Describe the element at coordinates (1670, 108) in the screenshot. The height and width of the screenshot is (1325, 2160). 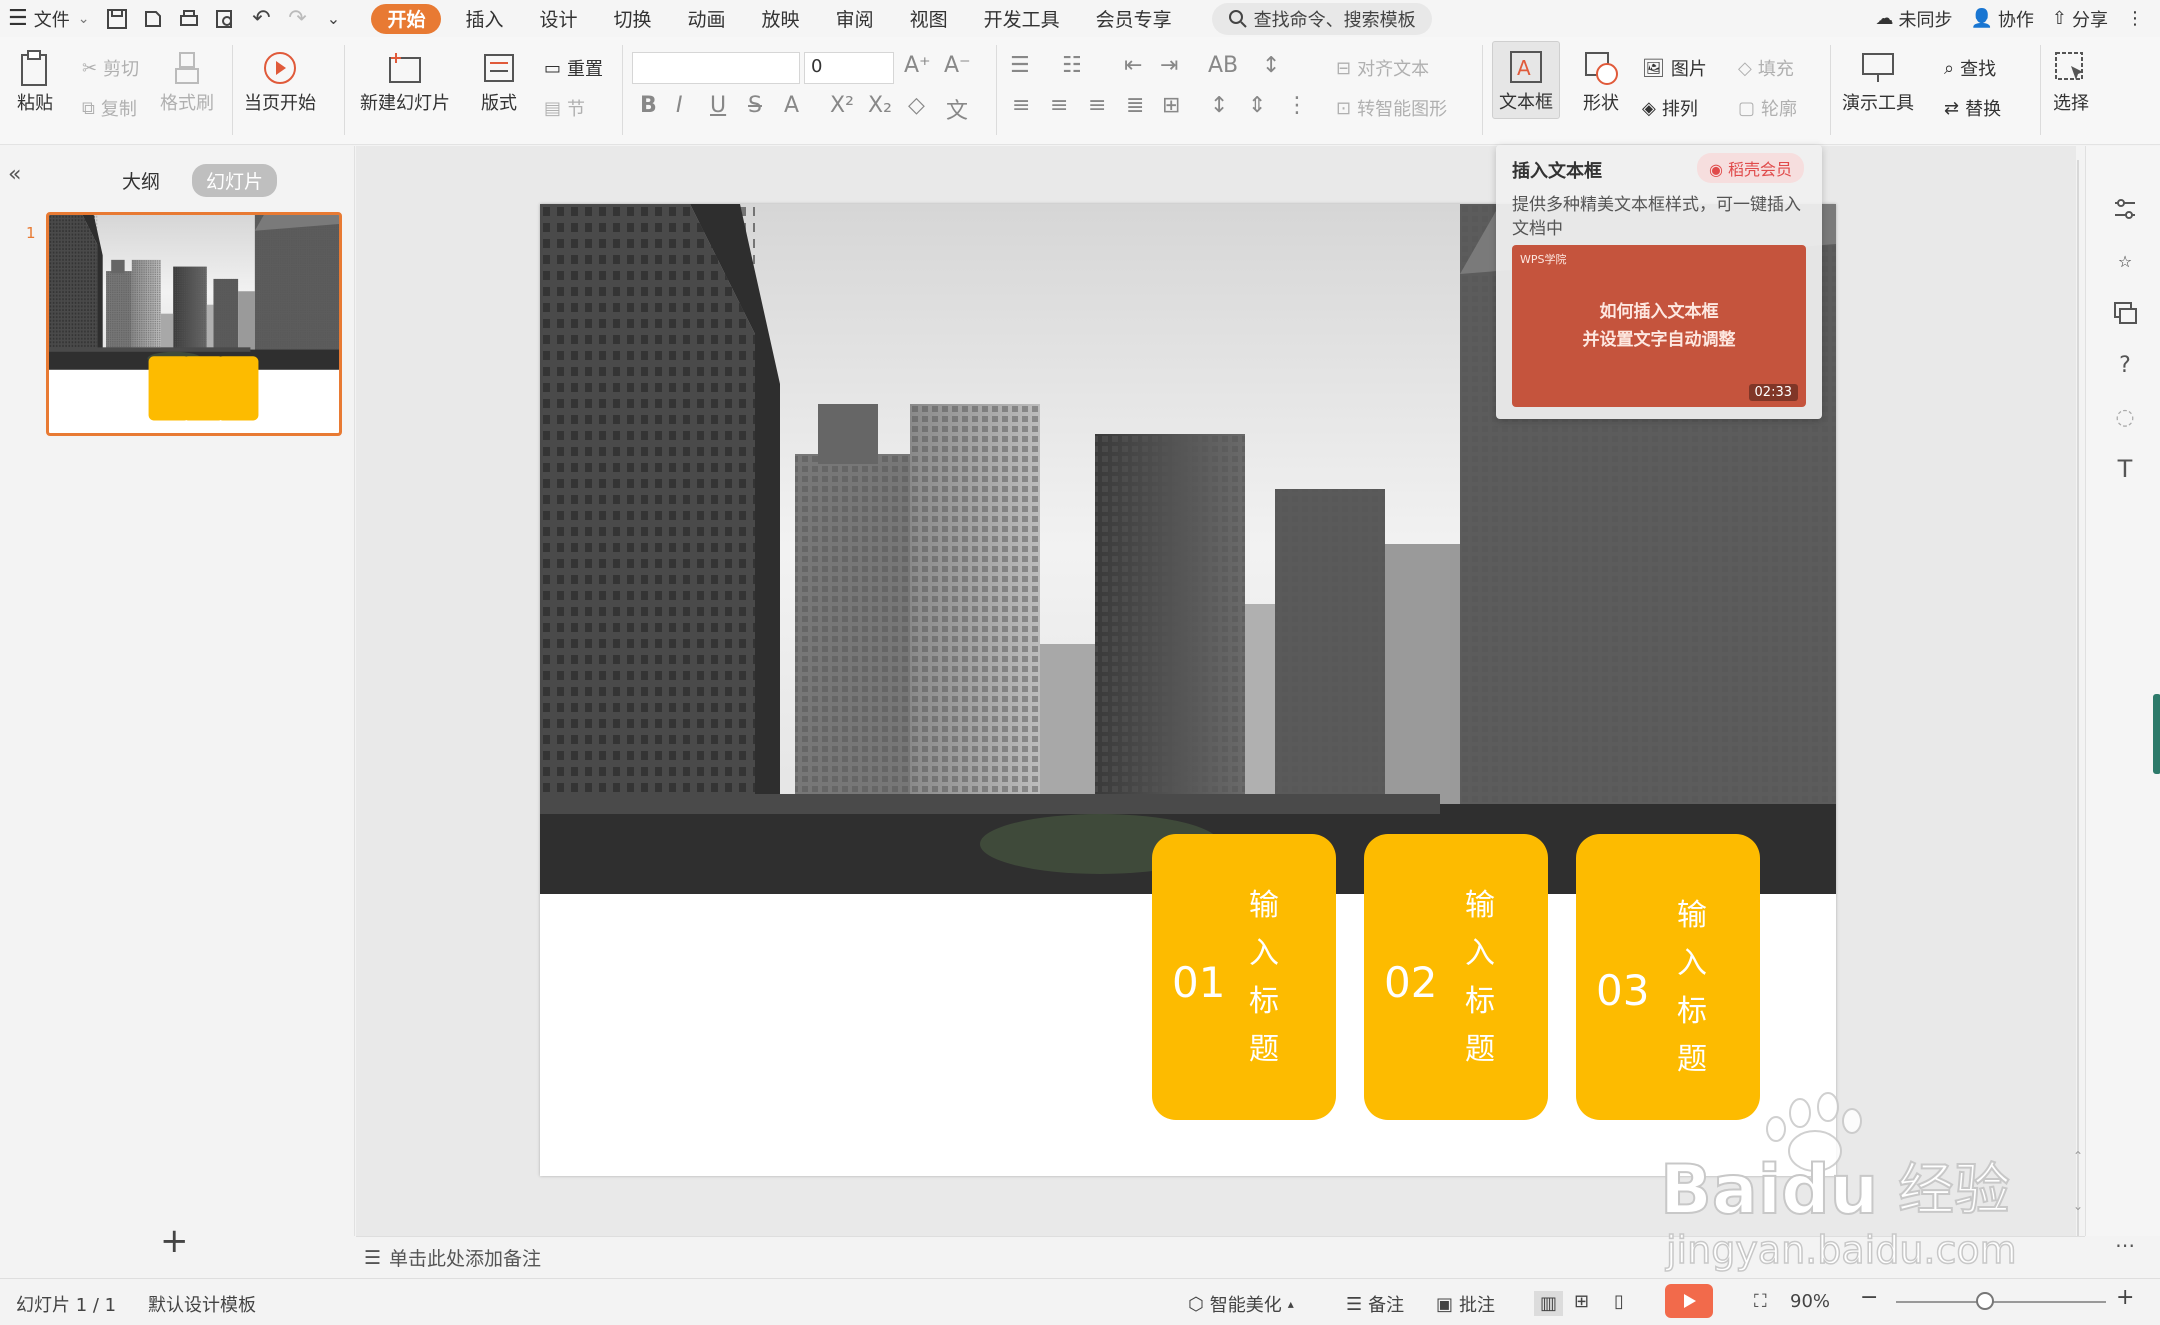
I see `arrange-button: ◈ 排列` at that location.